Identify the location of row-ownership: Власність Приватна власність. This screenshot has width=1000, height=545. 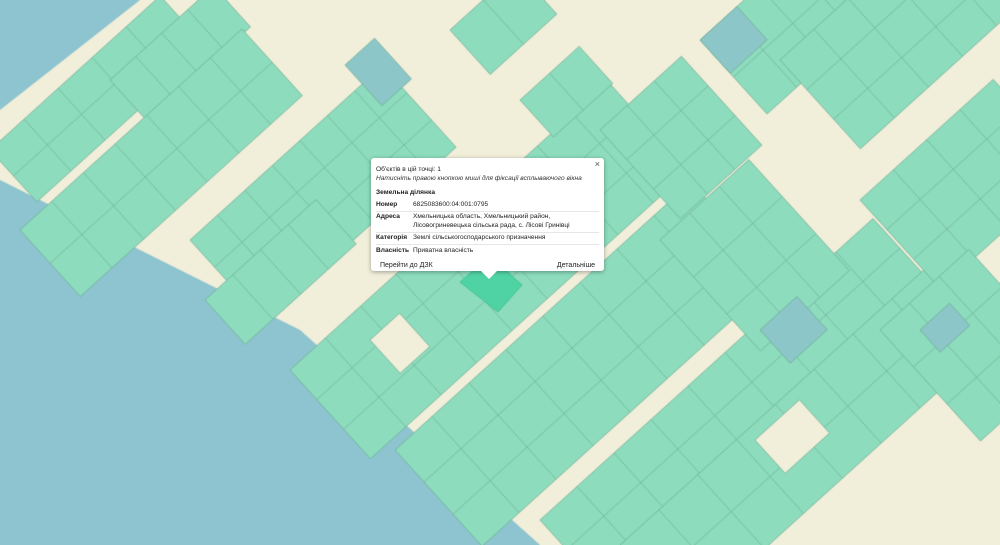
(487, 250).